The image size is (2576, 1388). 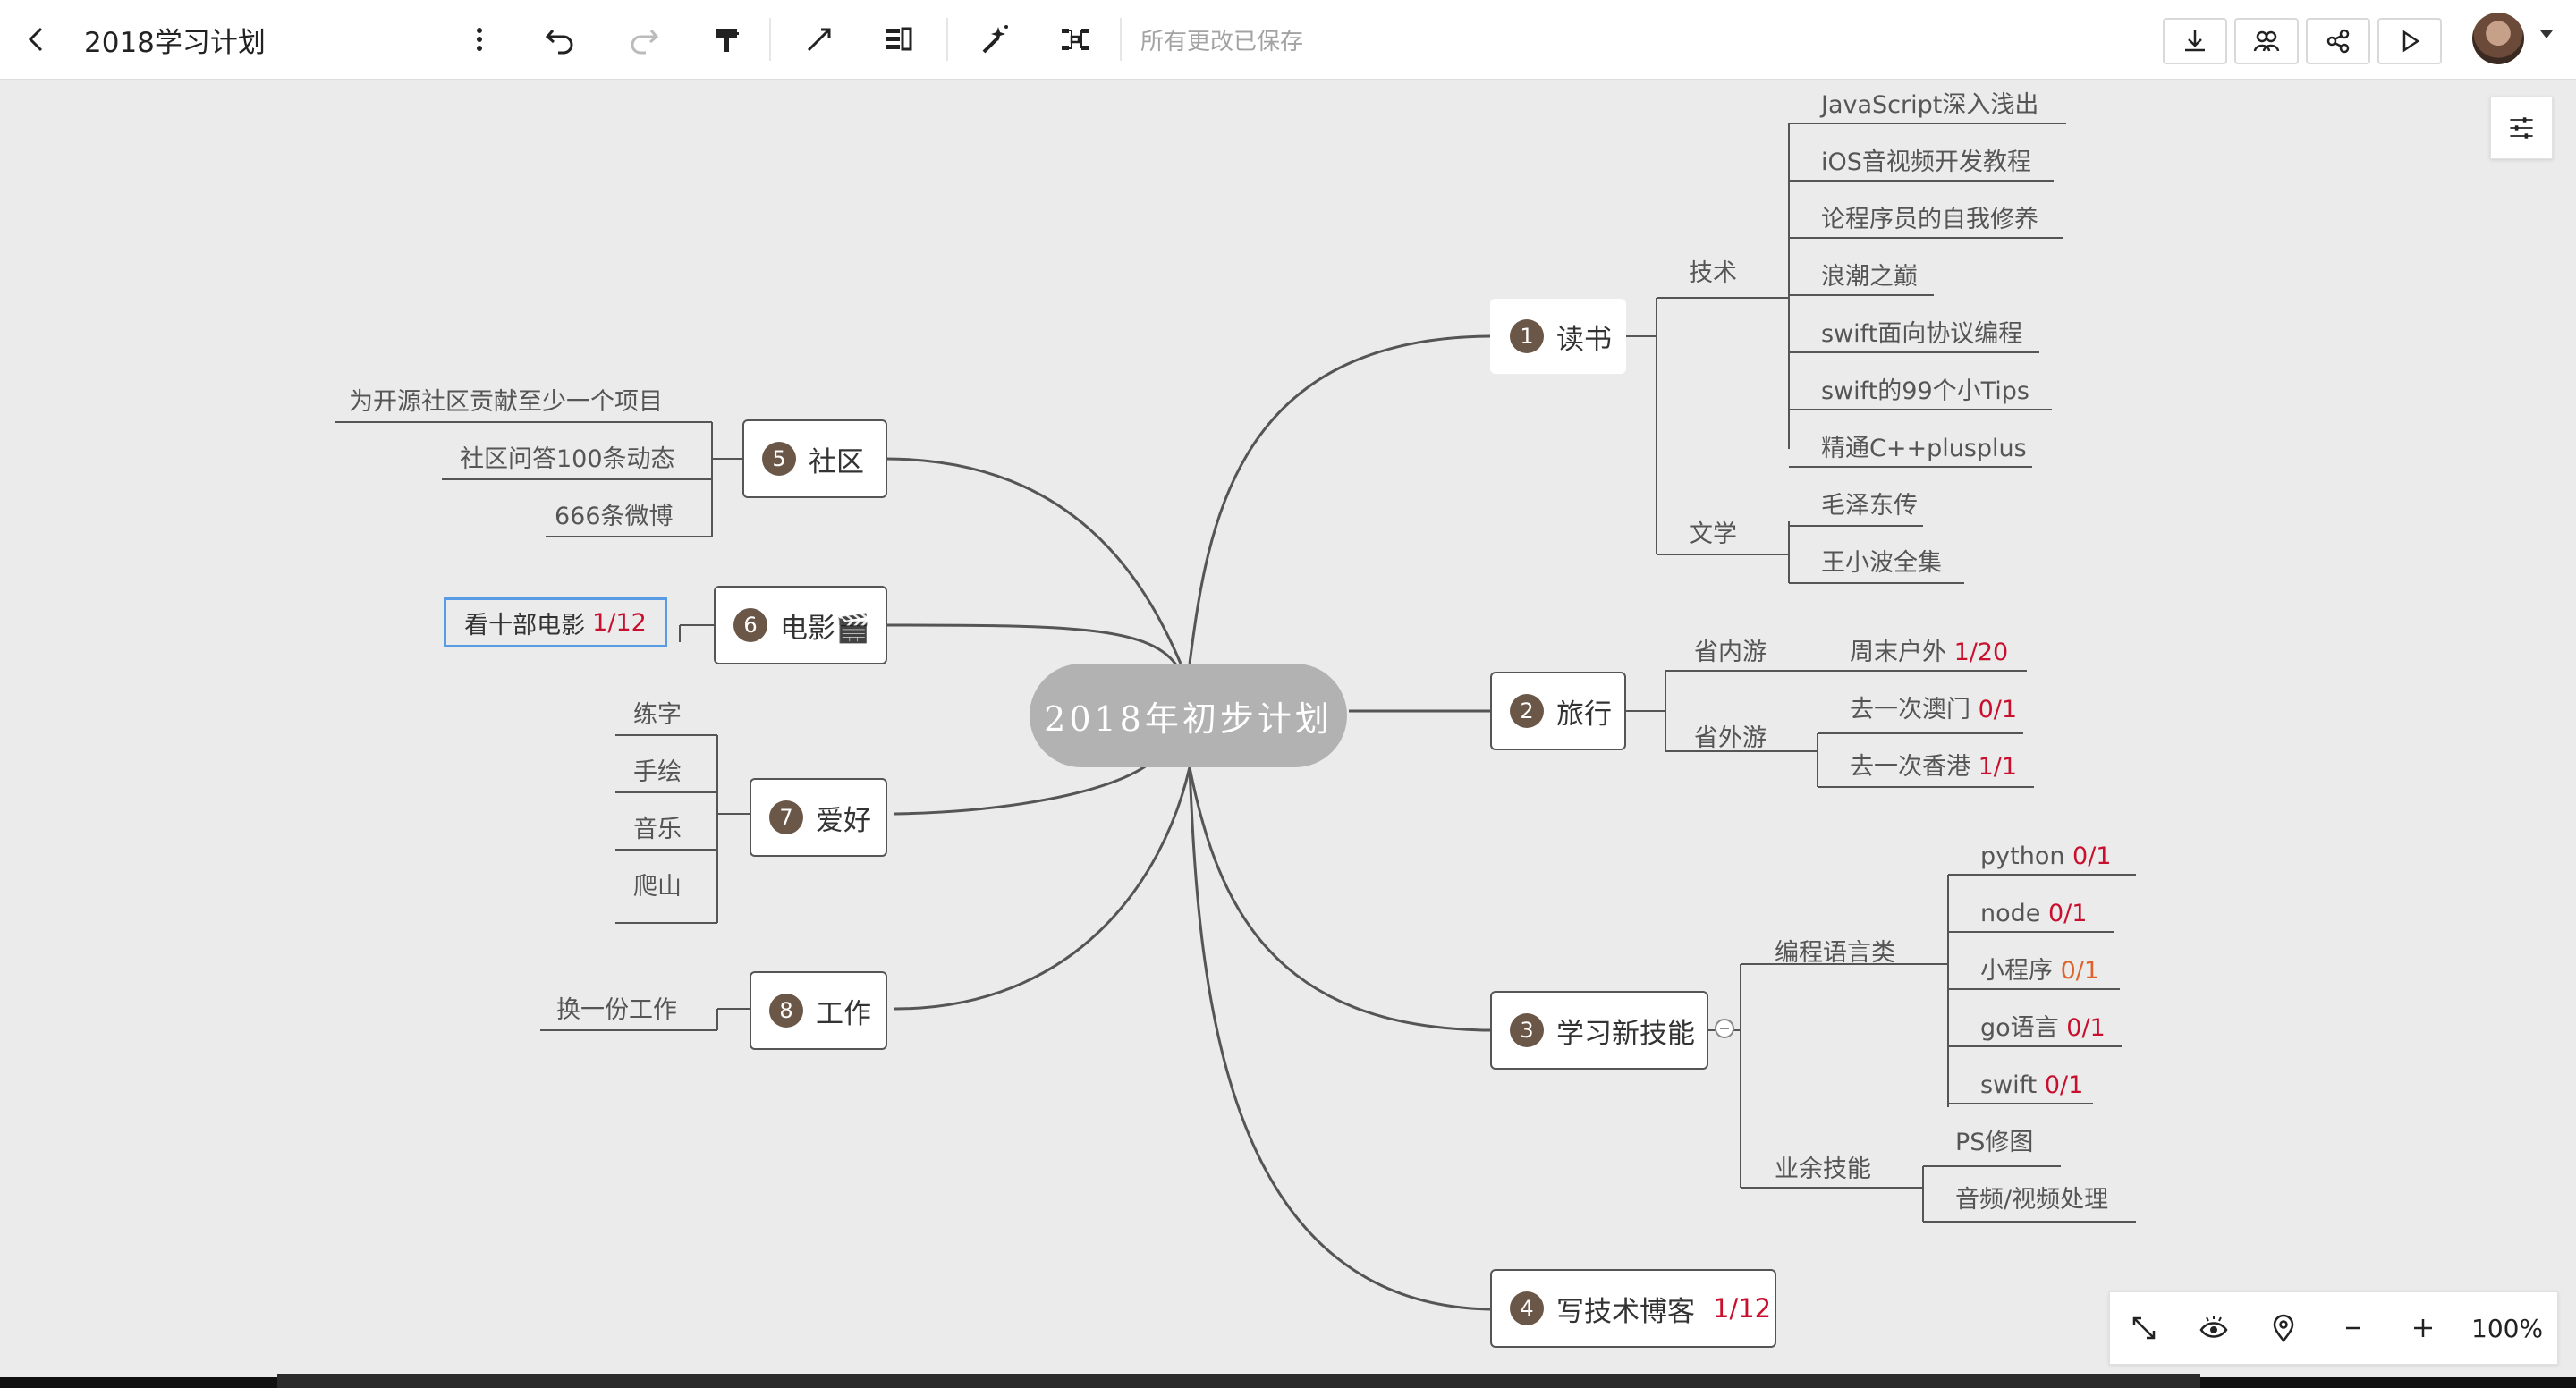 What do you see at coordinates (2023, 1028) in the screenshot?
I see `language-label: go语言` at bounding box center [2023, 1028].